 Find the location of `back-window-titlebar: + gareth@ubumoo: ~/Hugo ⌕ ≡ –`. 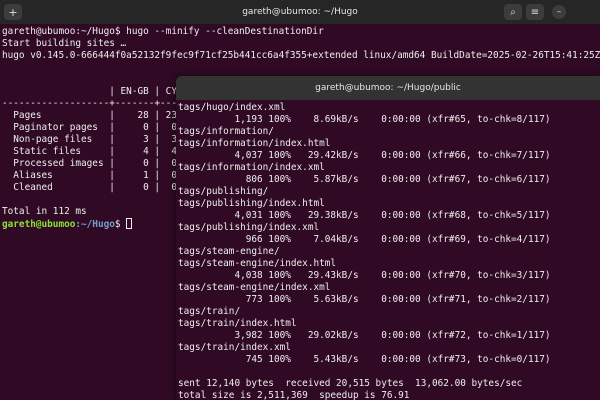

back-window-titlebar: + gareth@ubumoo: ~/Hugo ⌕ ≡ – is located at coordinates (300, 12).